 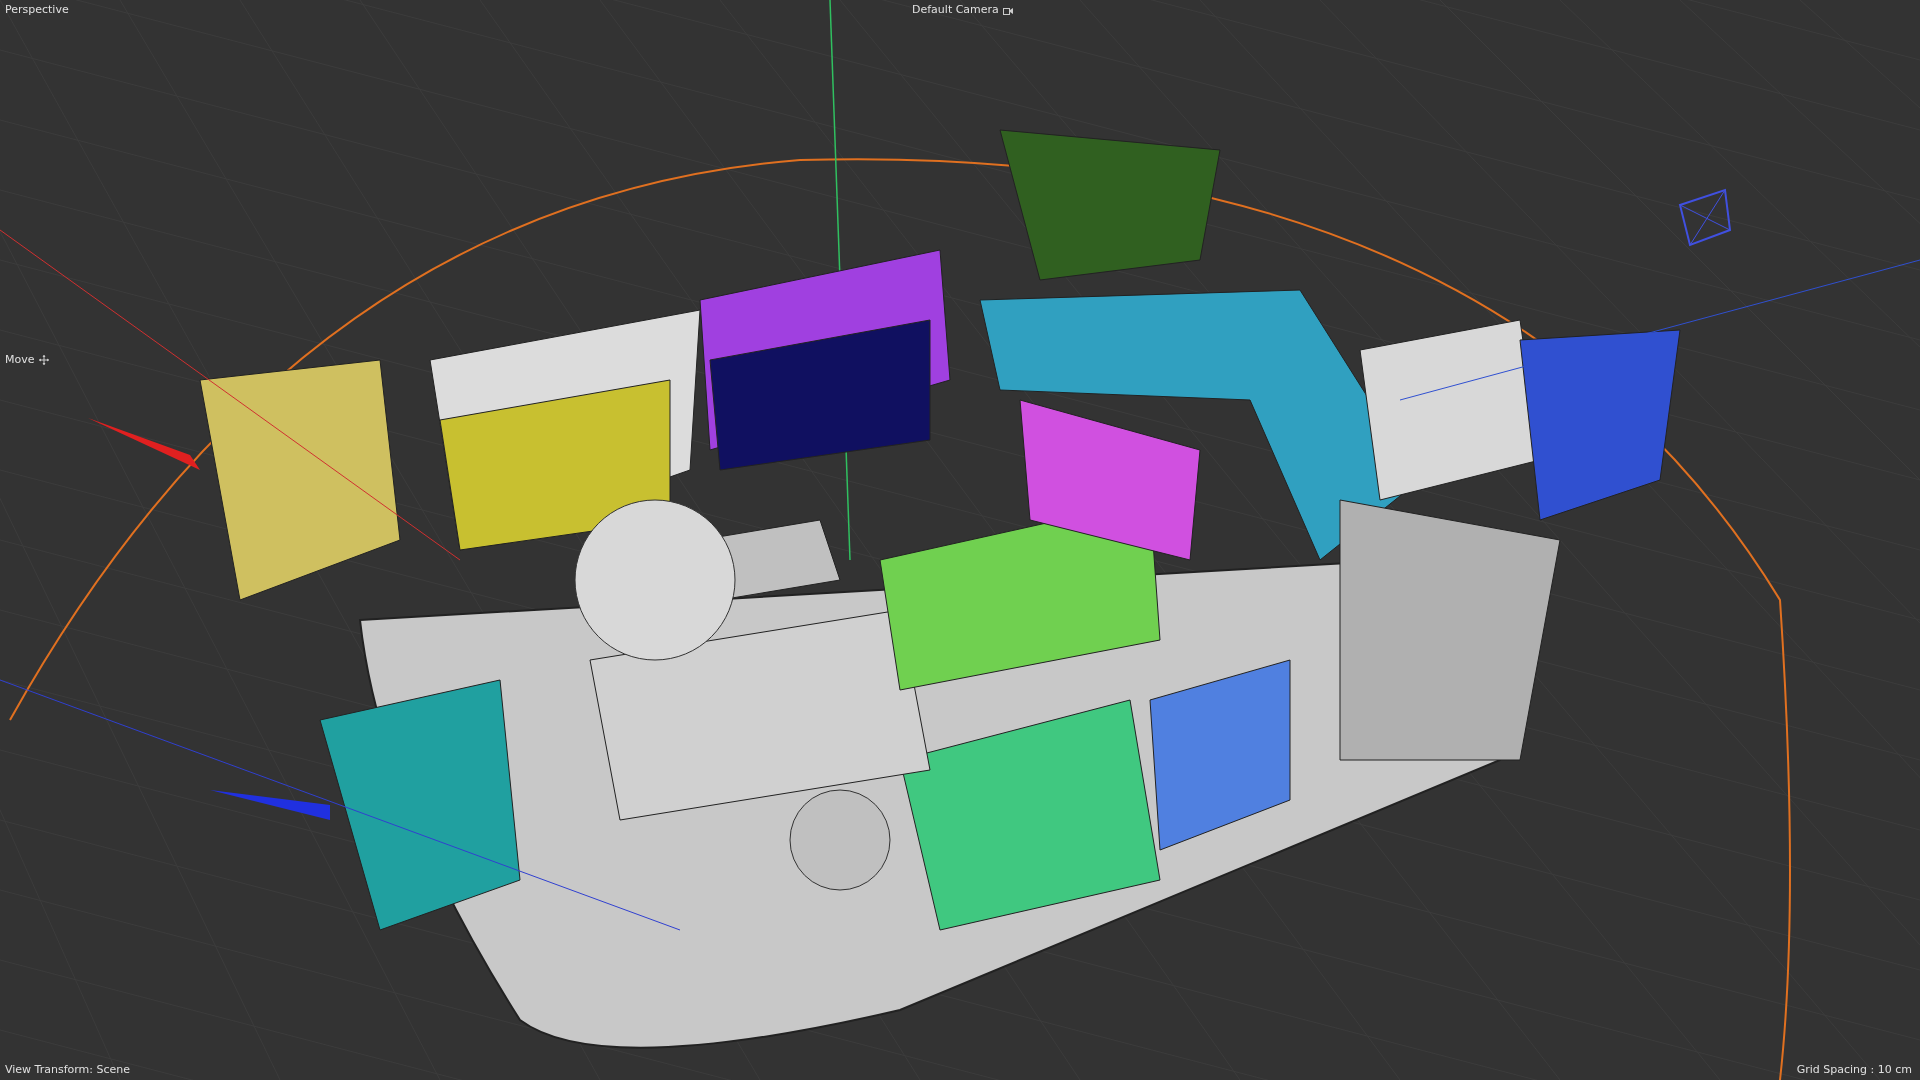 I want to click on view-transform-label: View Transform: Scene, so click(x=68, y=1069).